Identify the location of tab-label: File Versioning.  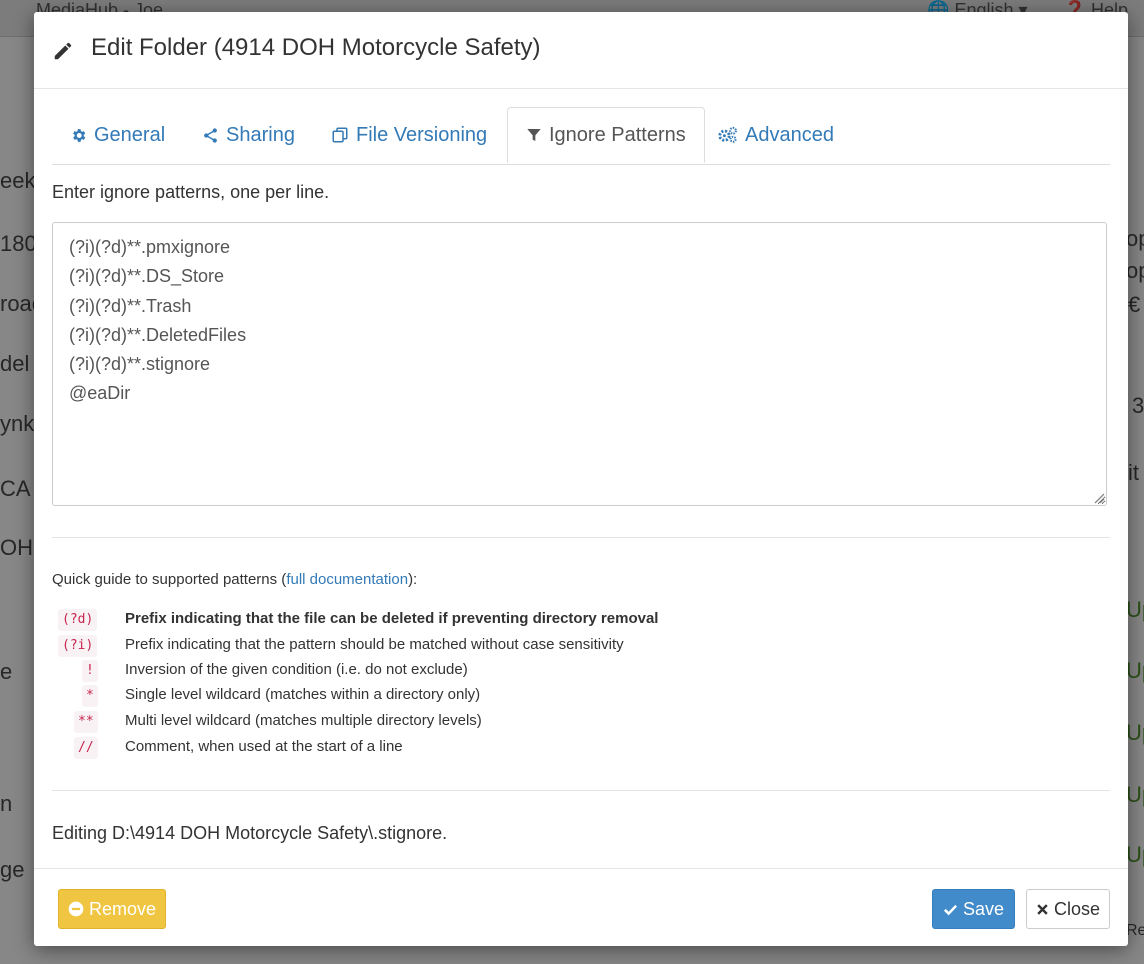
(422, 134).